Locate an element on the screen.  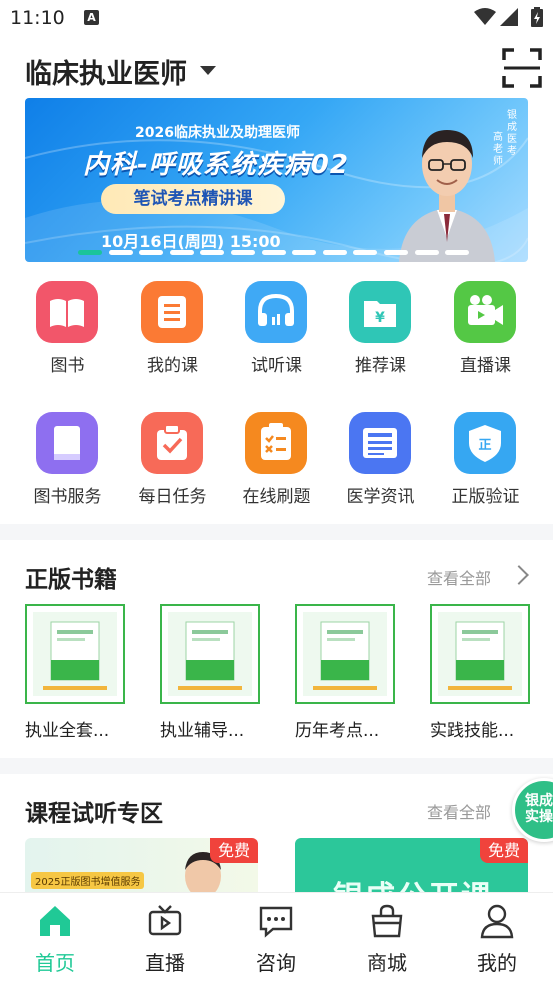
quiz-list-icon is located at coordinates (276, 443).